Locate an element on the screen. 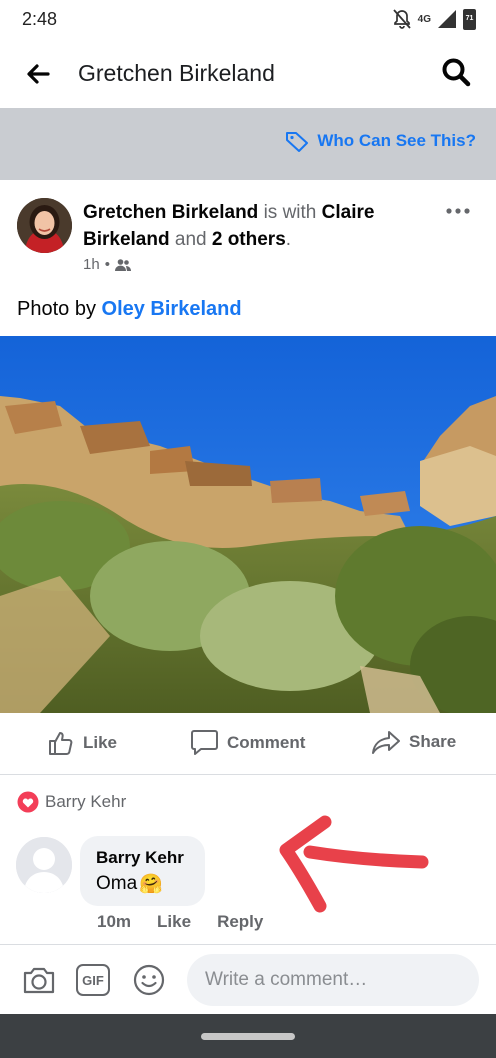  comment-composer: GIF is located at coordinates (248, 979).